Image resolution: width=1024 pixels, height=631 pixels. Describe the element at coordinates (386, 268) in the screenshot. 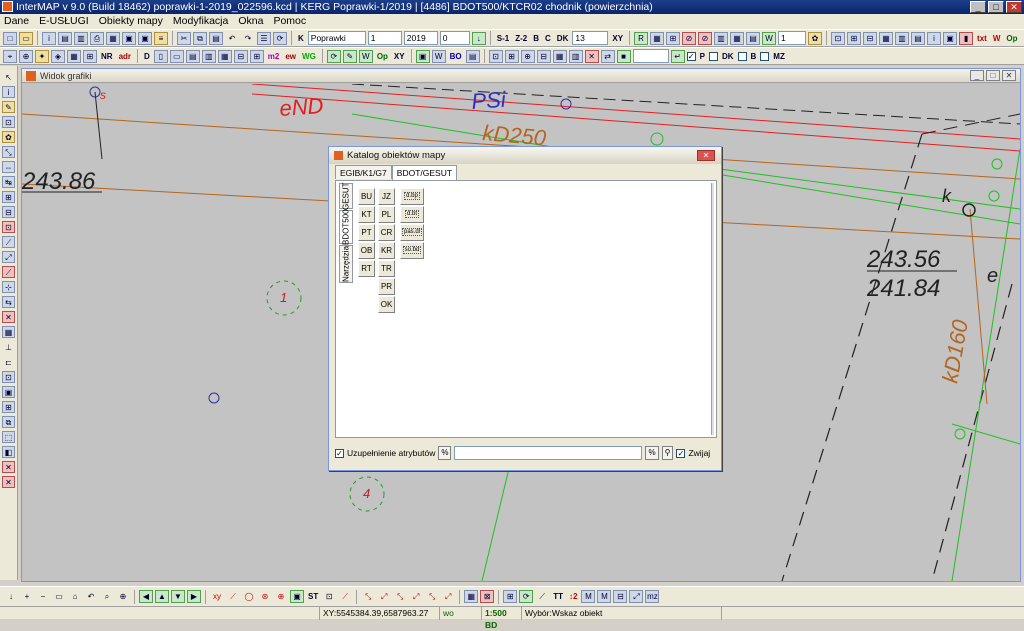

I see `catalog-button-tr: TR` at that location.